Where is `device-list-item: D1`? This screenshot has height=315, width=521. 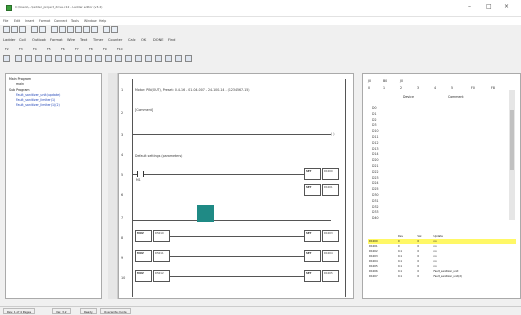
device-list-item: D1 is located at coordinates (374, 114).